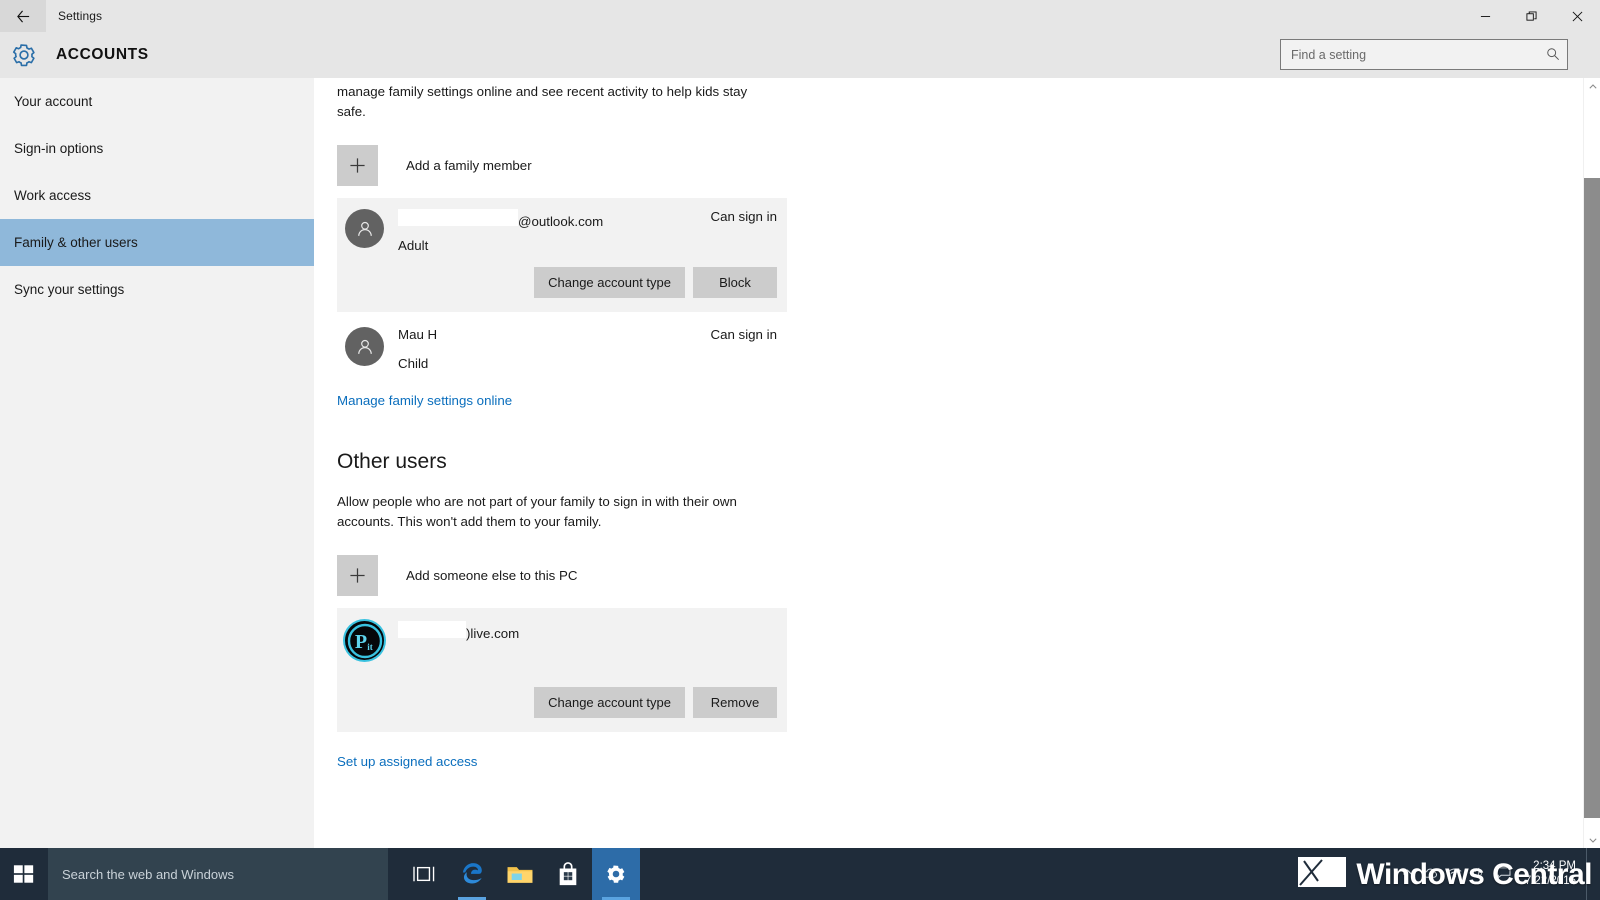 The width and height of the screenshot is (1600, 900). What do you see at coordinates (1554, 866) in the screenshot?
I see `clock-time: 2:34 PM` at bounding box center [1554, 866].